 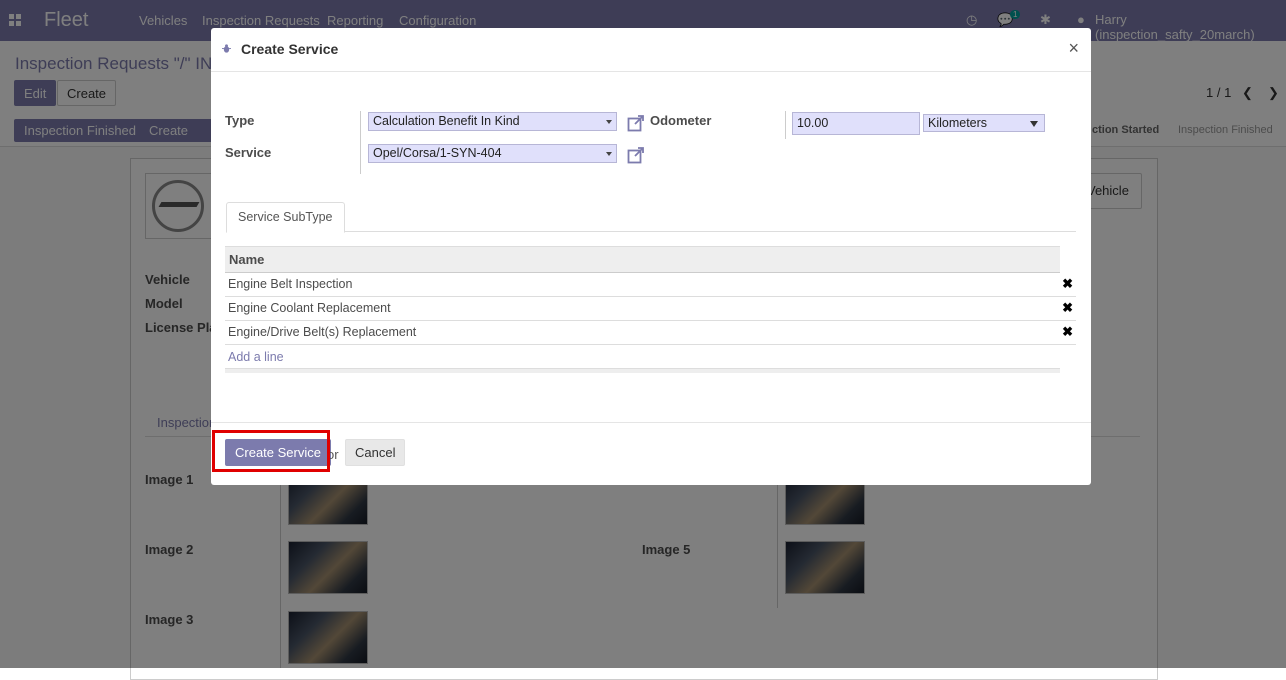 I want to click on column-name-header: Name, so click(x=246, y=259).